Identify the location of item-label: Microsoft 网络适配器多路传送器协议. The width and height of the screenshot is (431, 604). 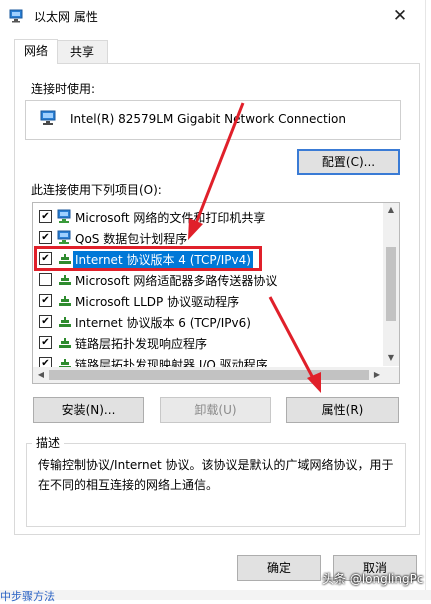
(176, 281).